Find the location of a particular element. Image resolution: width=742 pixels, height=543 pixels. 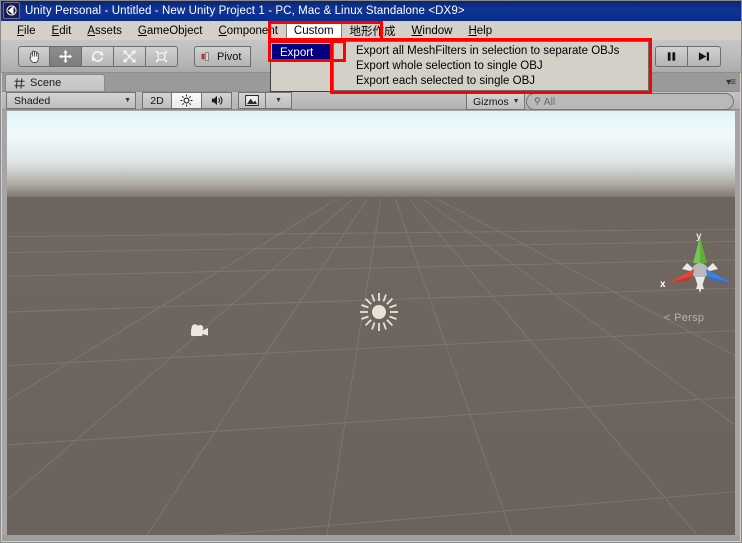

axis-x-cone is located at coordinates (681, 276).